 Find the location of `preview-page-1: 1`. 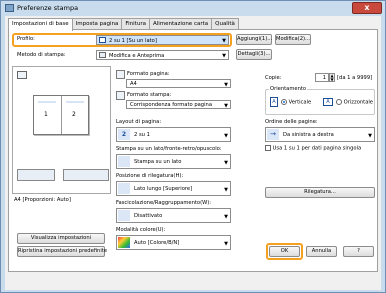

preview-page-1: 1 is located at coordinates (46, 114).